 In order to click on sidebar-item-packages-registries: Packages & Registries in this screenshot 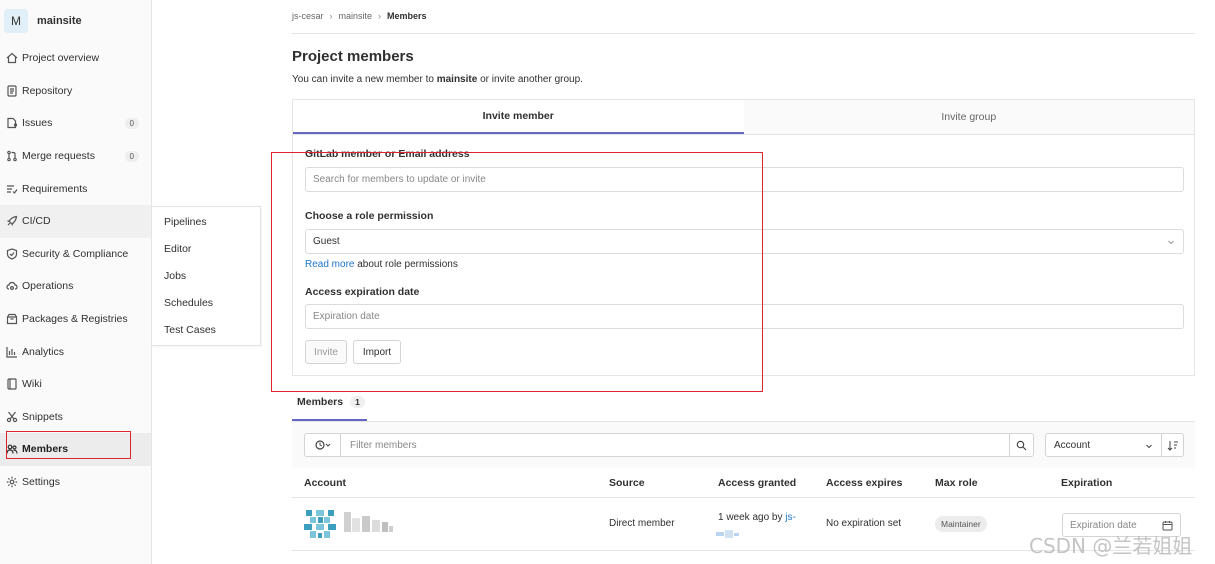, I will do `click(75, 319)`.